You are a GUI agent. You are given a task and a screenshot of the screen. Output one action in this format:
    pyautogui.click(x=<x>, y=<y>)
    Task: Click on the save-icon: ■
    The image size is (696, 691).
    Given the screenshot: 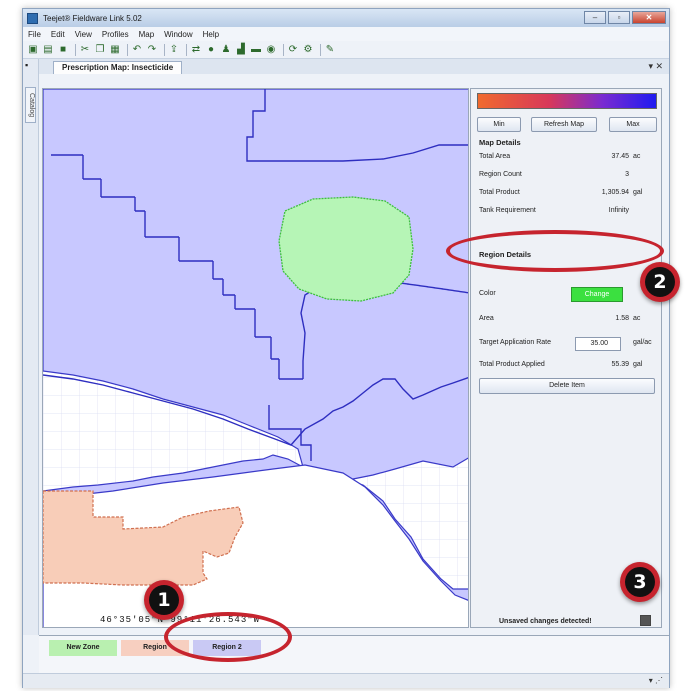 What is the action you would take?
    pyautogui.click(x=63, y=50)
    